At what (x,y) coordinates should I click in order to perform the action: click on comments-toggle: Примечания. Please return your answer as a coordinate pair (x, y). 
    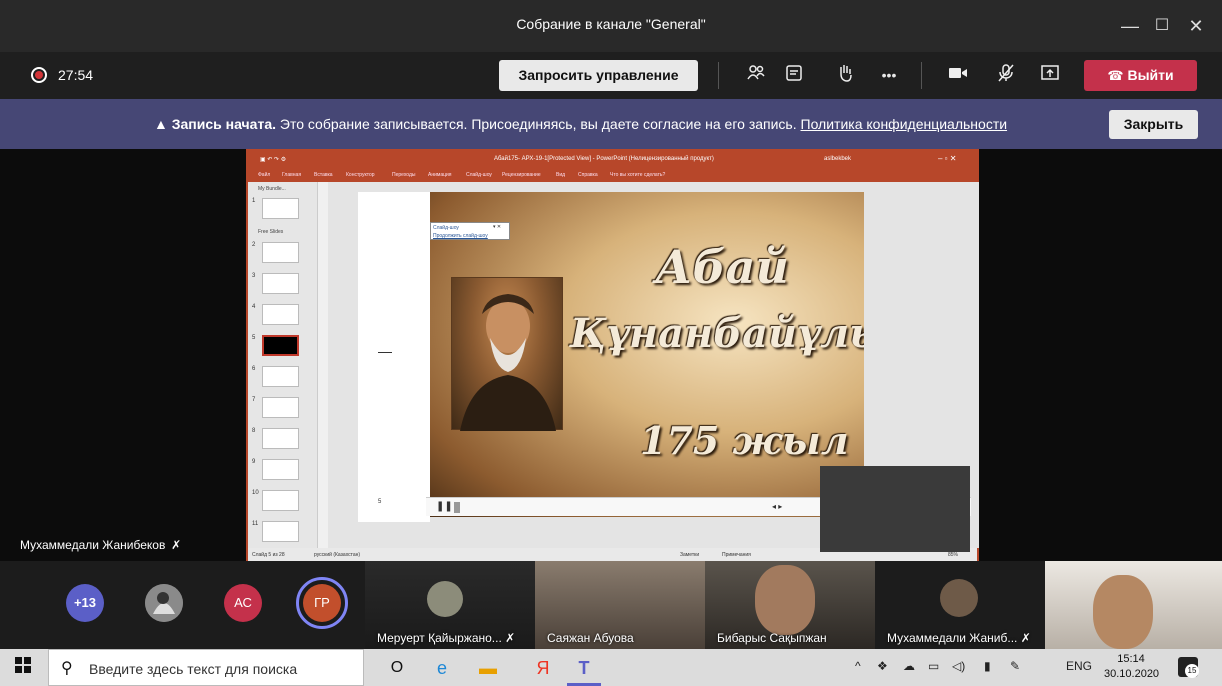
    Looking at the image, I should click on (736, 555).